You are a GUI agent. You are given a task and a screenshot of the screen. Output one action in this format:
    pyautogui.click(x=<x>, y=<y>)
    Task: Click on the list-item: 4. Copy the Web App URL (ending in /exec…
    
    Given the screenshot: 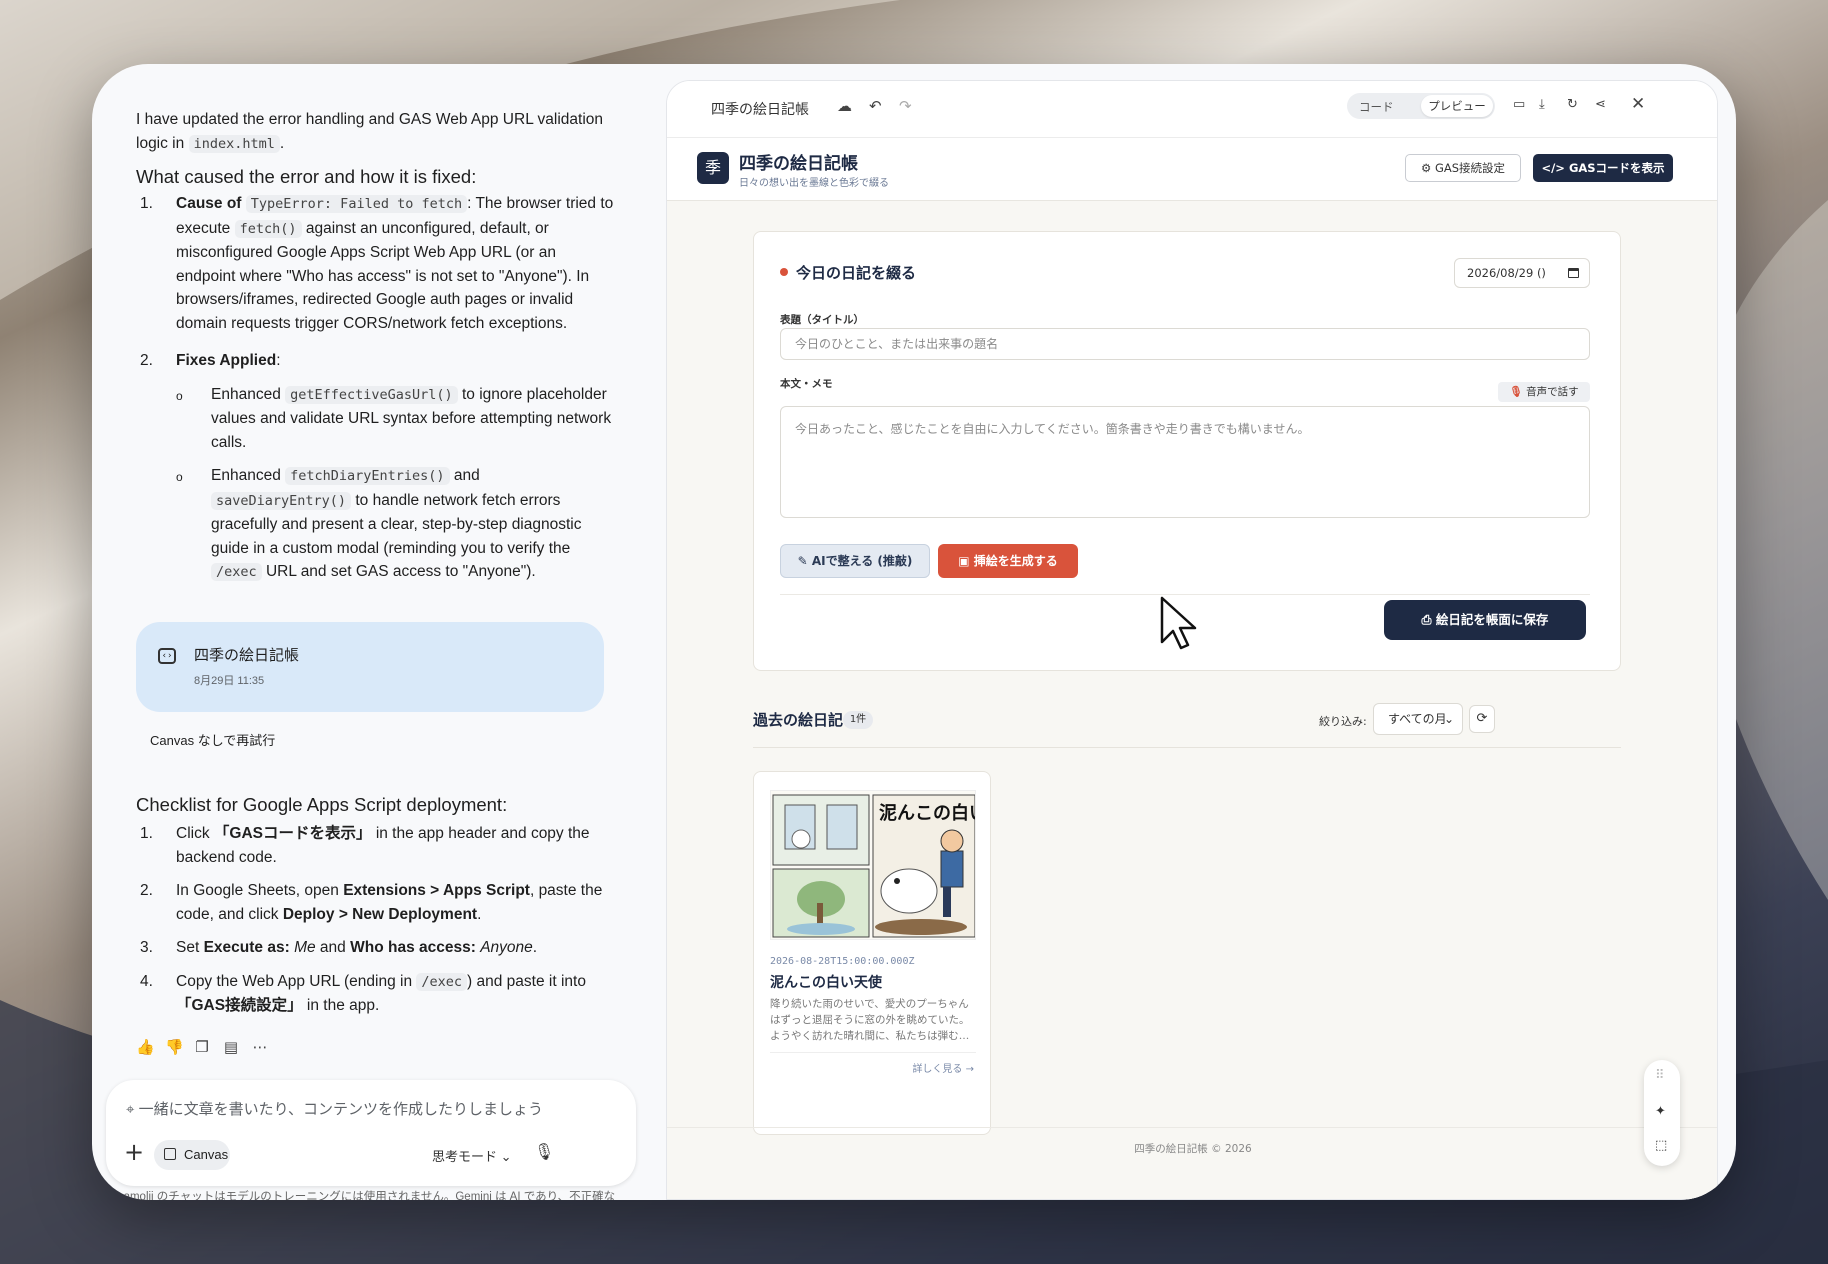 What is the action you would take?
    pyautogui.click(x=363, y=993)
    